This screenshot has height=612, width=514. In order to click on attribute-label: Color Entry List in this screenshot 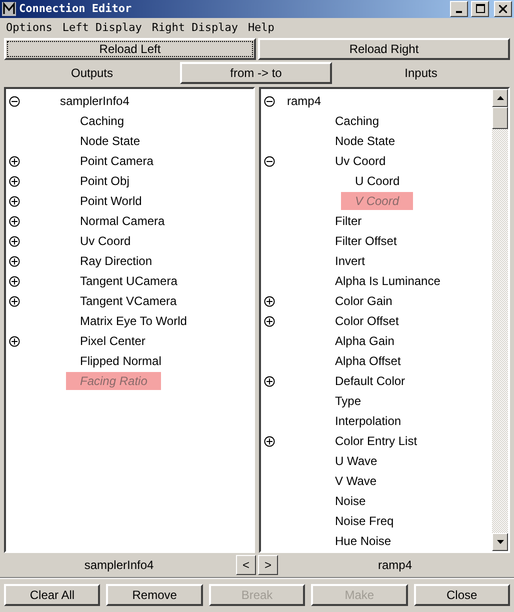, I will do `click(376, 441)`.